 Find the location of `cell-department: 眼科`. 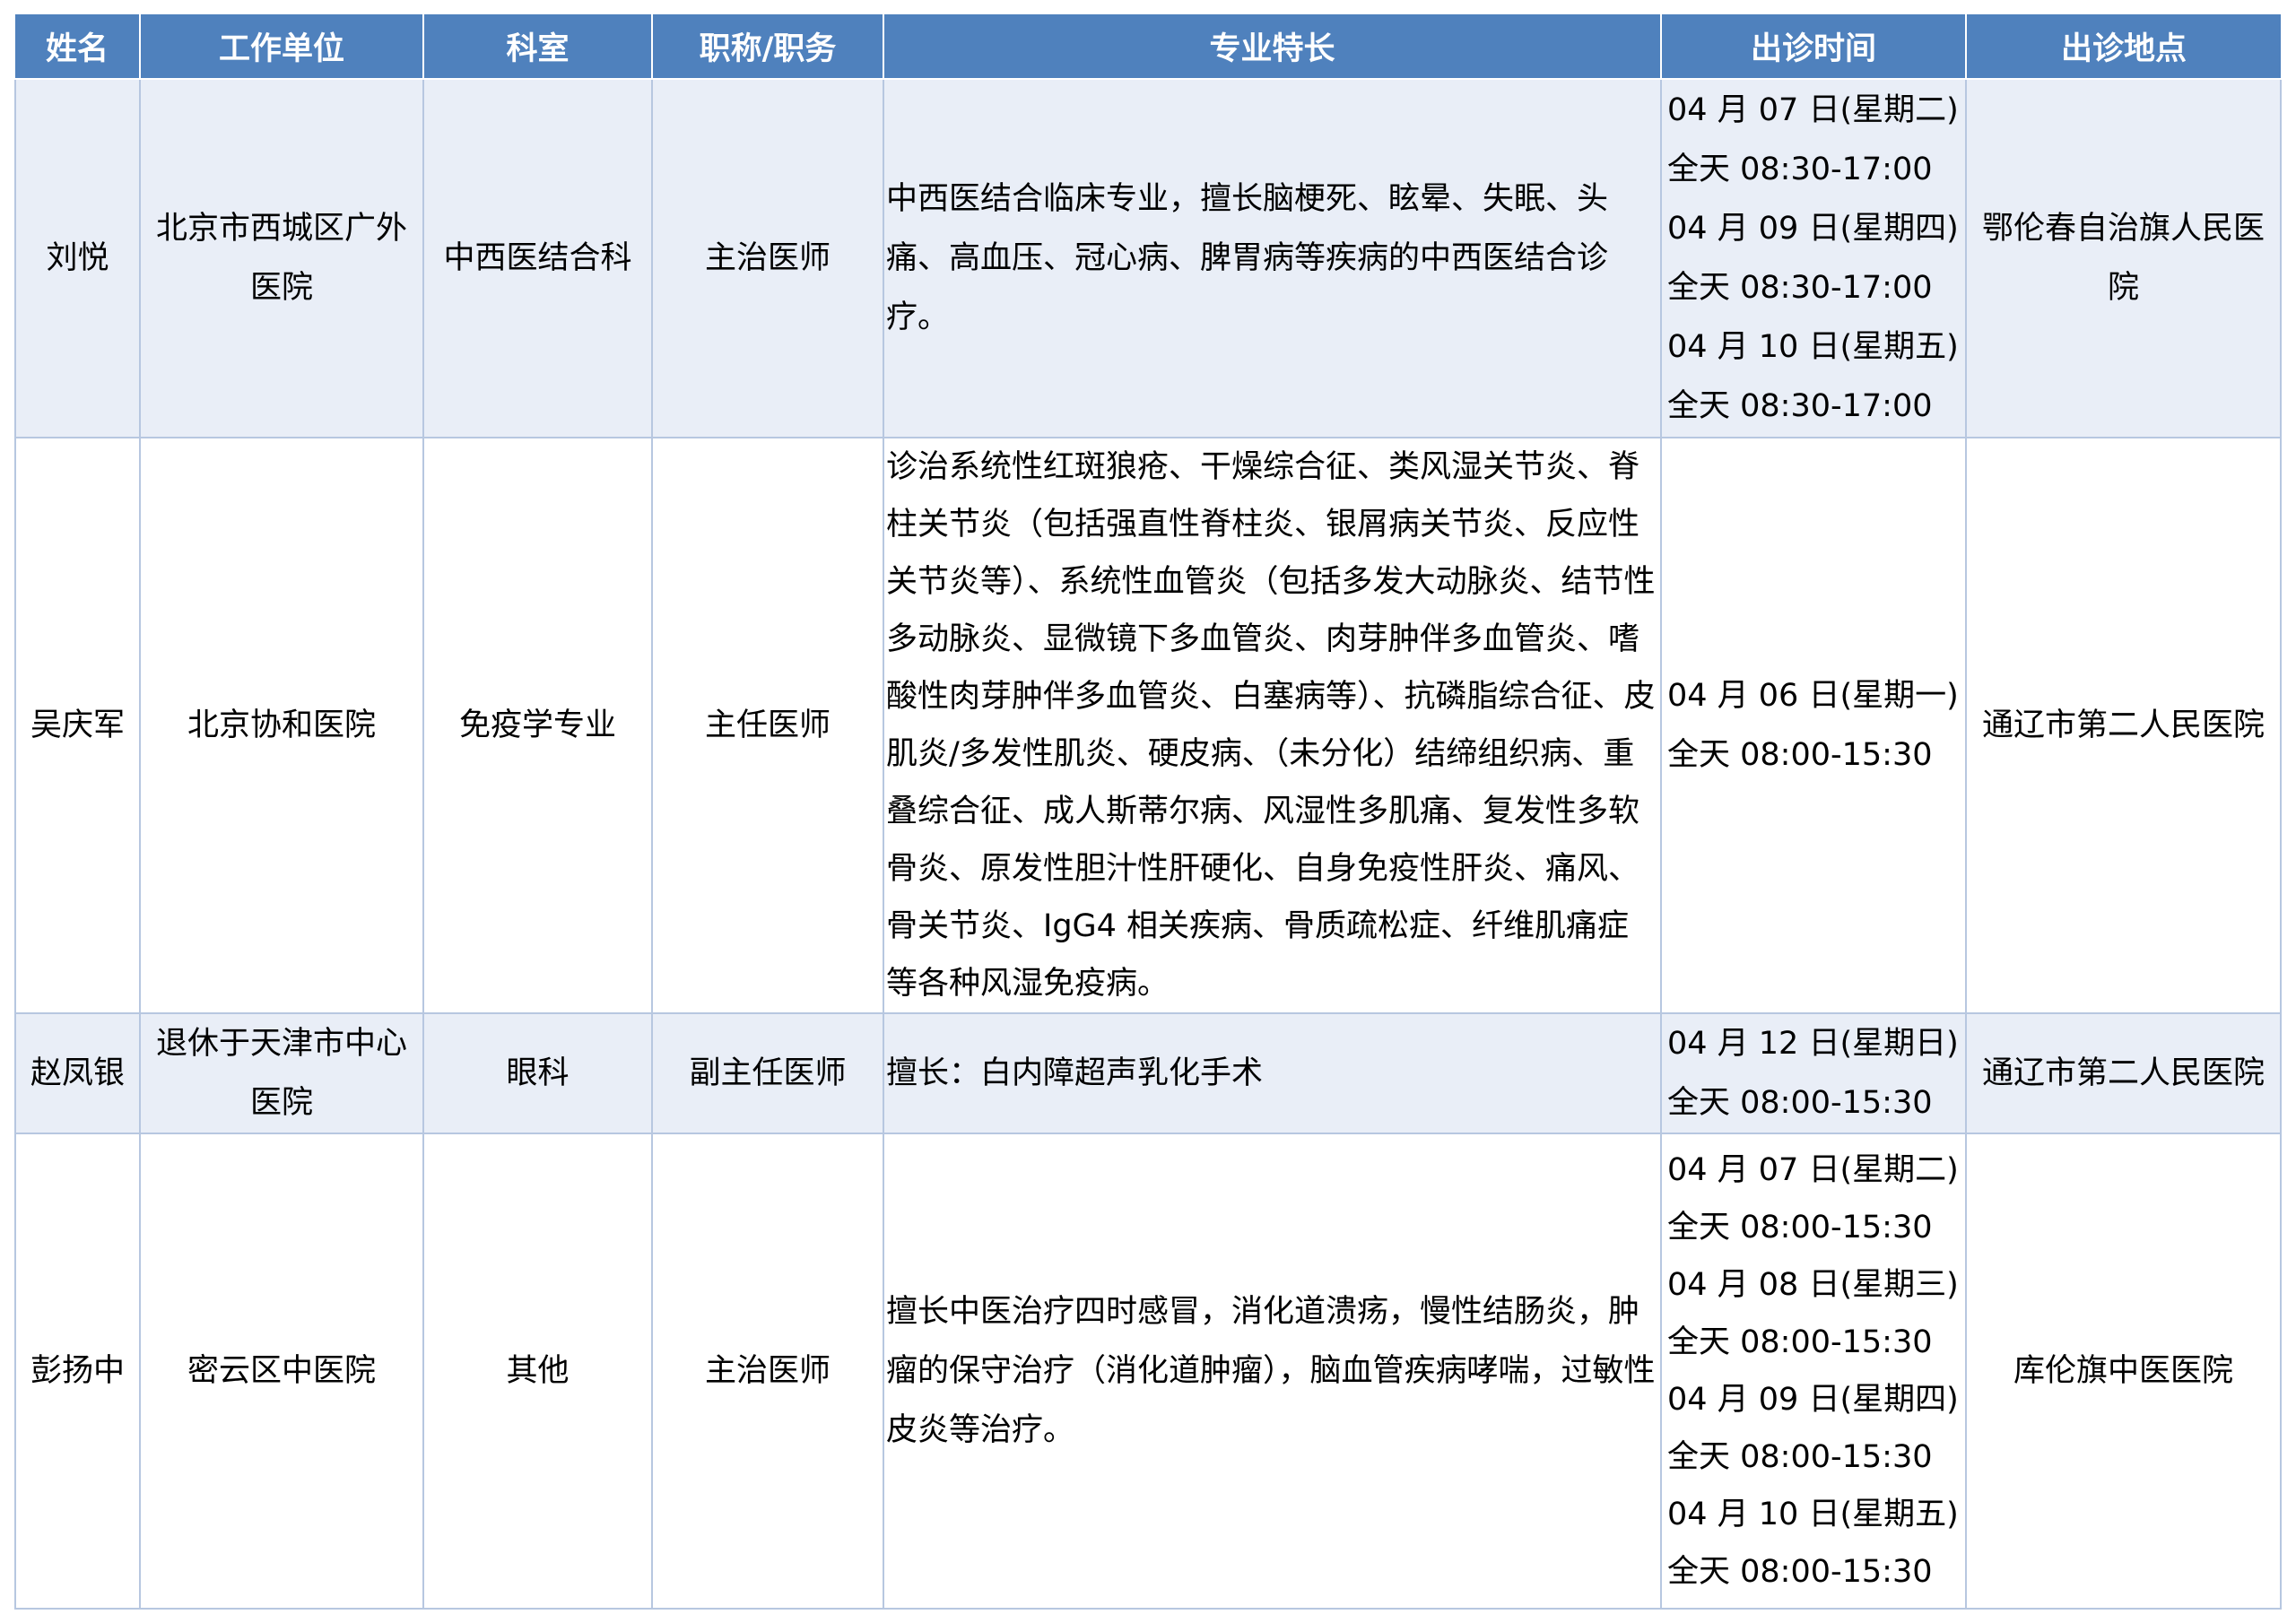

cell-department: 眼科 is located at coordinates (537, 1073).